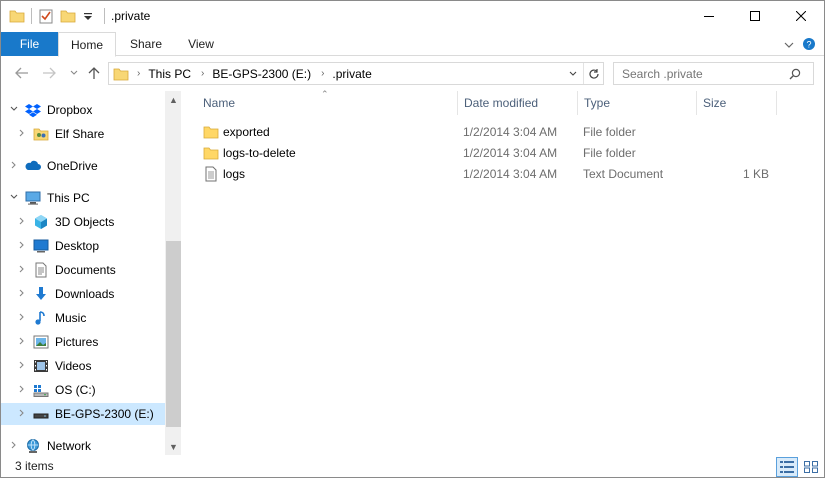 This screenshot has width=825, height=478. What do you see at coordinates (41, 390) in the screenshot?
I see `os-drive-icon` at bounding box center [41, 390].